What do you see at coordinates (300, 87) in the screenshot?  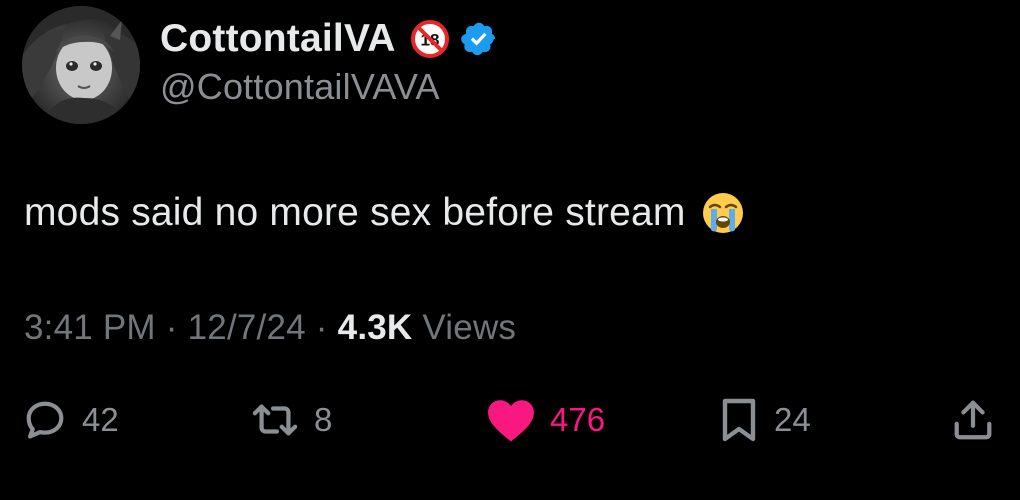 I see `author-handle: @CottontailVAVA` at bounding box center [300, 87].